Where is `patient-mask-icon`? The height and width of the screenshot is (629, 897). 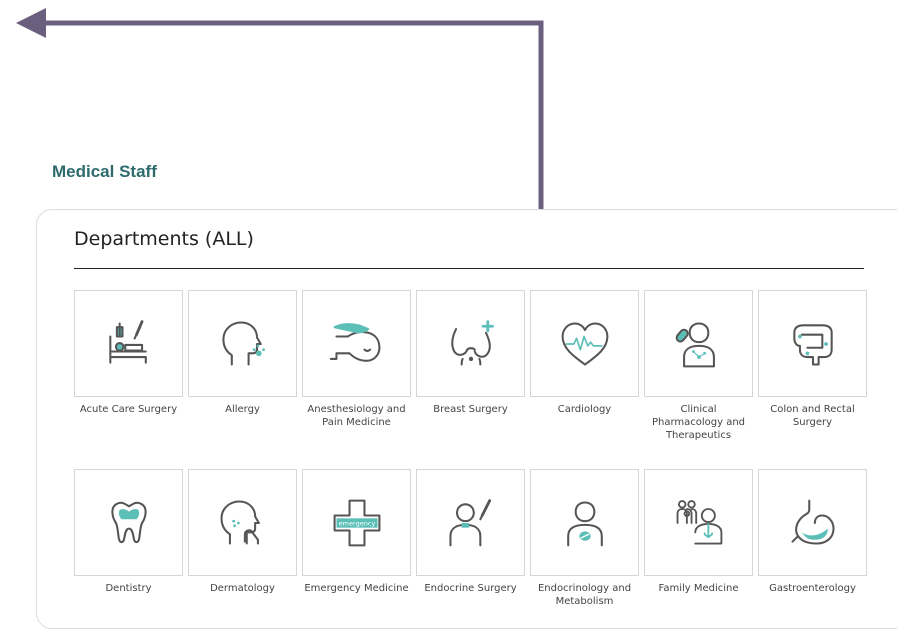
patient-mask-icon is located at coordinates (354, 342).